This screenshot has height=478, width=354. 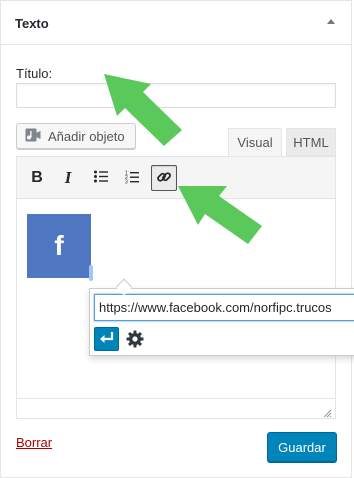 I want to click on facebook-image: f, so click(x=59, y=246).